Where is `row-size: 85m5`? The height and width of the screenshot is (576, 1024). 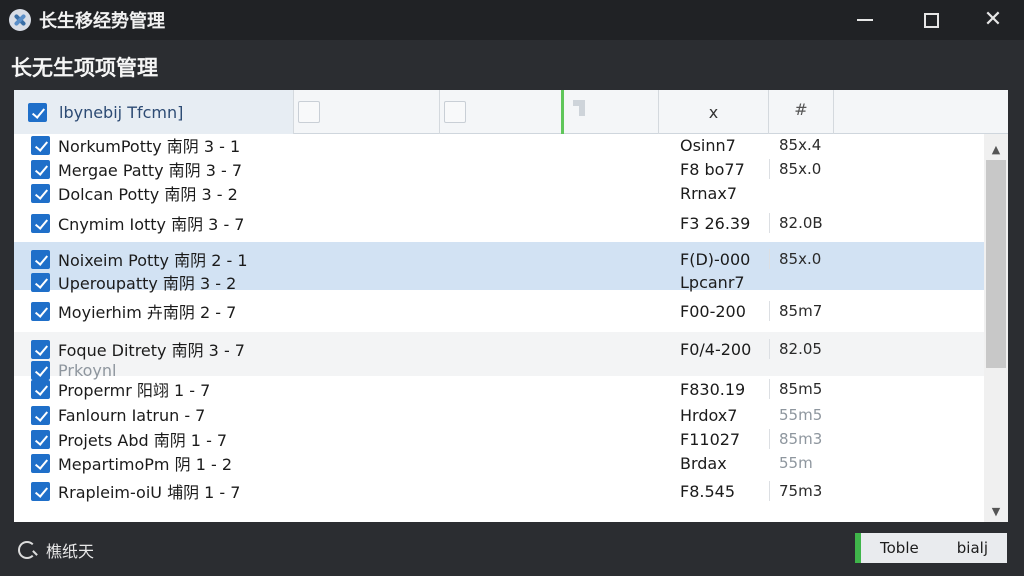 row-size: 85m5 is located at coordinates (801, 389).